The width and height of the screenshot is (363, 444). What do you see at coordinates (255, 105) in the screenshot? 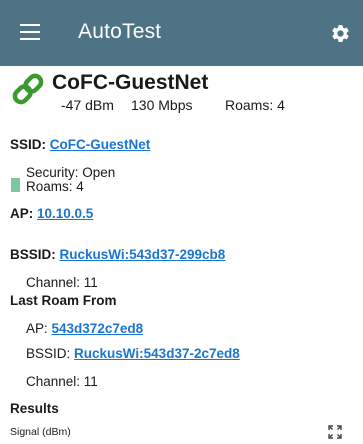
I see `roam-count: Roams: 4` at bounding box center [255, 105].